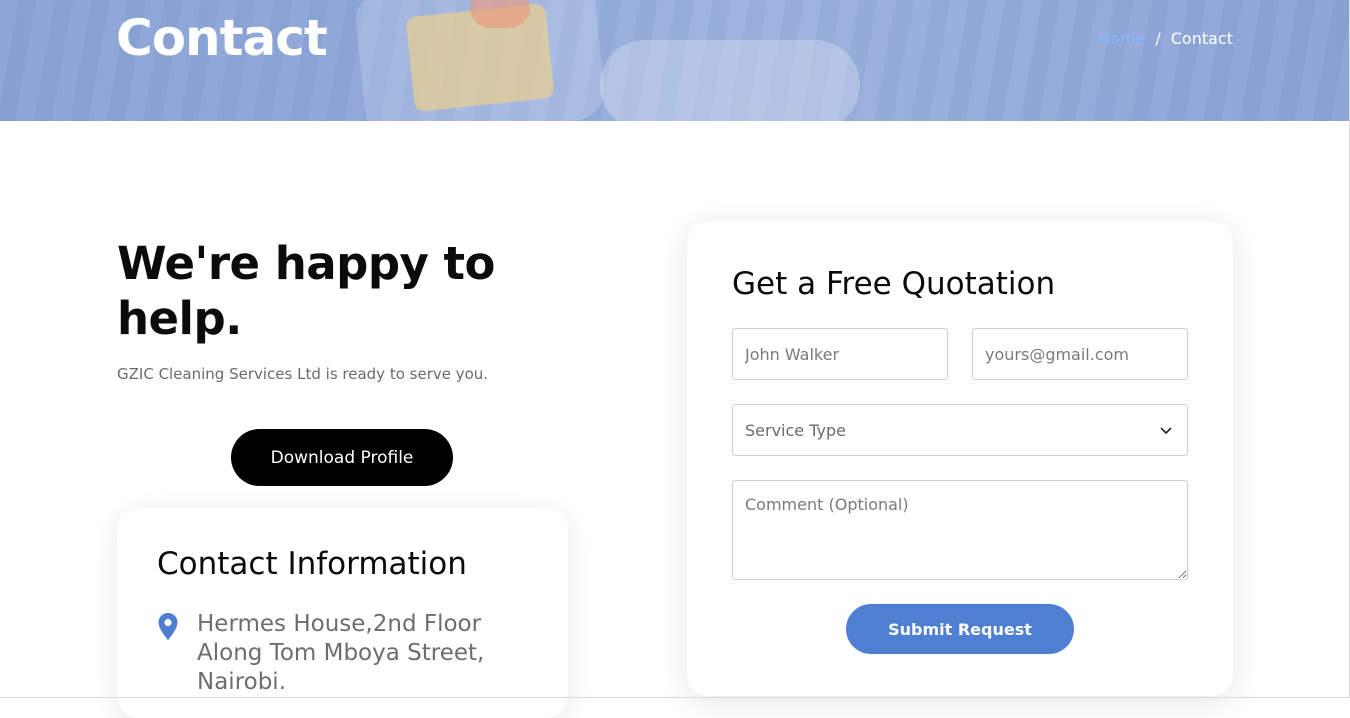 The height and width of the screenshot is (718, 1350). What do you see at coordinates (1166, 430) in the screenshot?
I see `chevron-down-icon` at bounding box center [1166, 430].